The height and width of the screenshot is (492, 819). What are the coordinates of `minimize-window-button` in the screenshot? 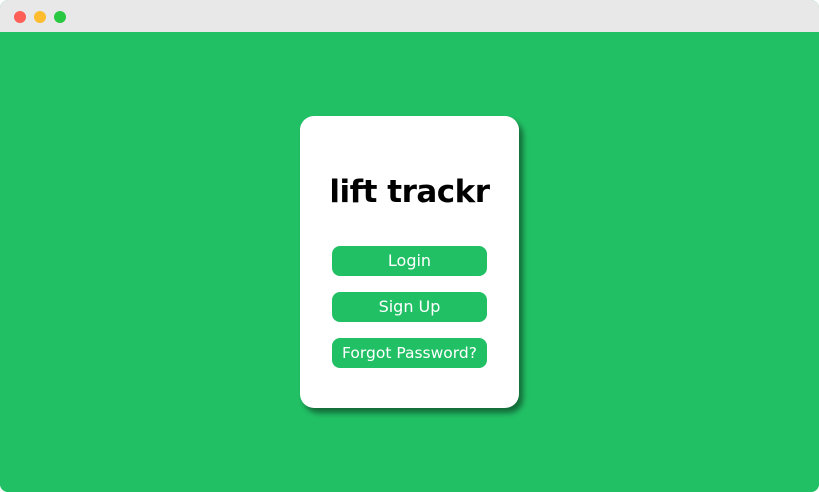 It's located at (40, 17).